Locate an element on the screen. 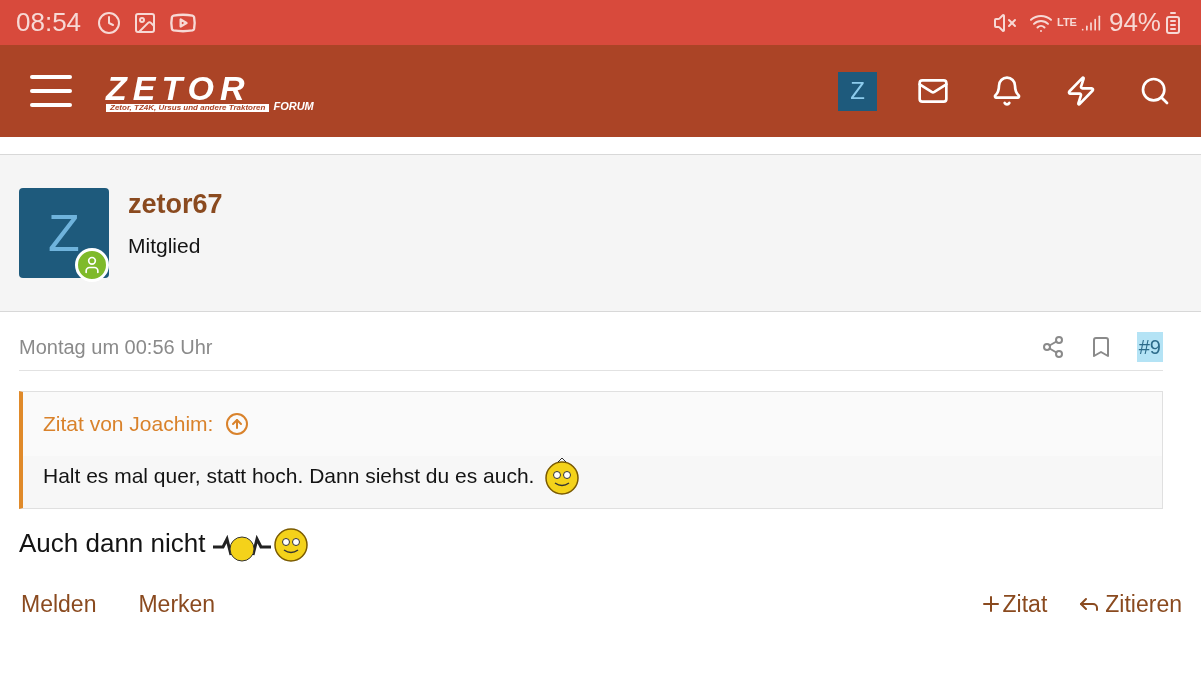 This screenshot has width=1201, height=676. clock-time: 08:54 is located at coordinates (49, 22).